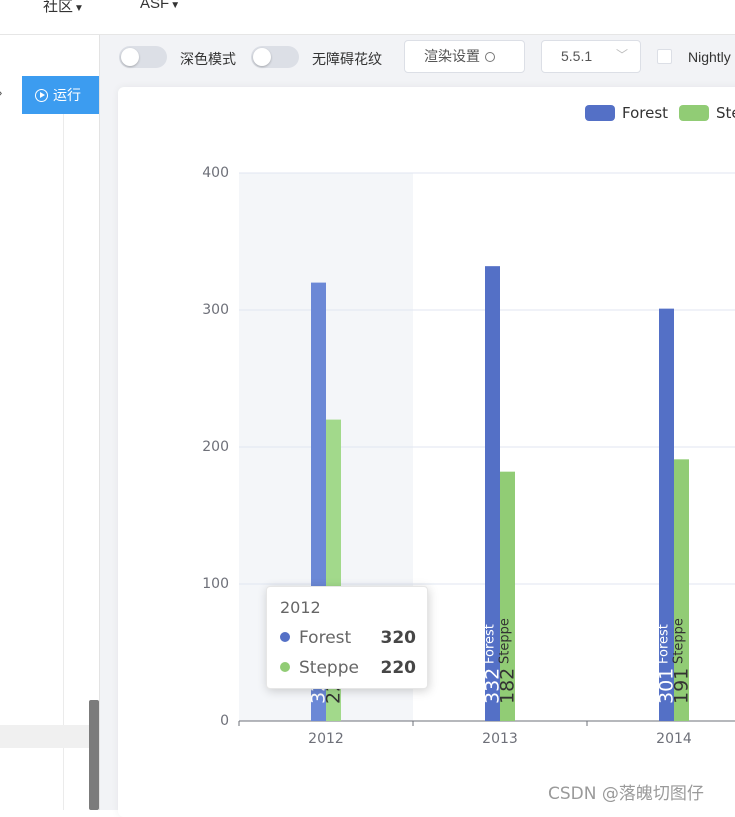  I want to click on y-tick-label: 400, so click(215, 173).